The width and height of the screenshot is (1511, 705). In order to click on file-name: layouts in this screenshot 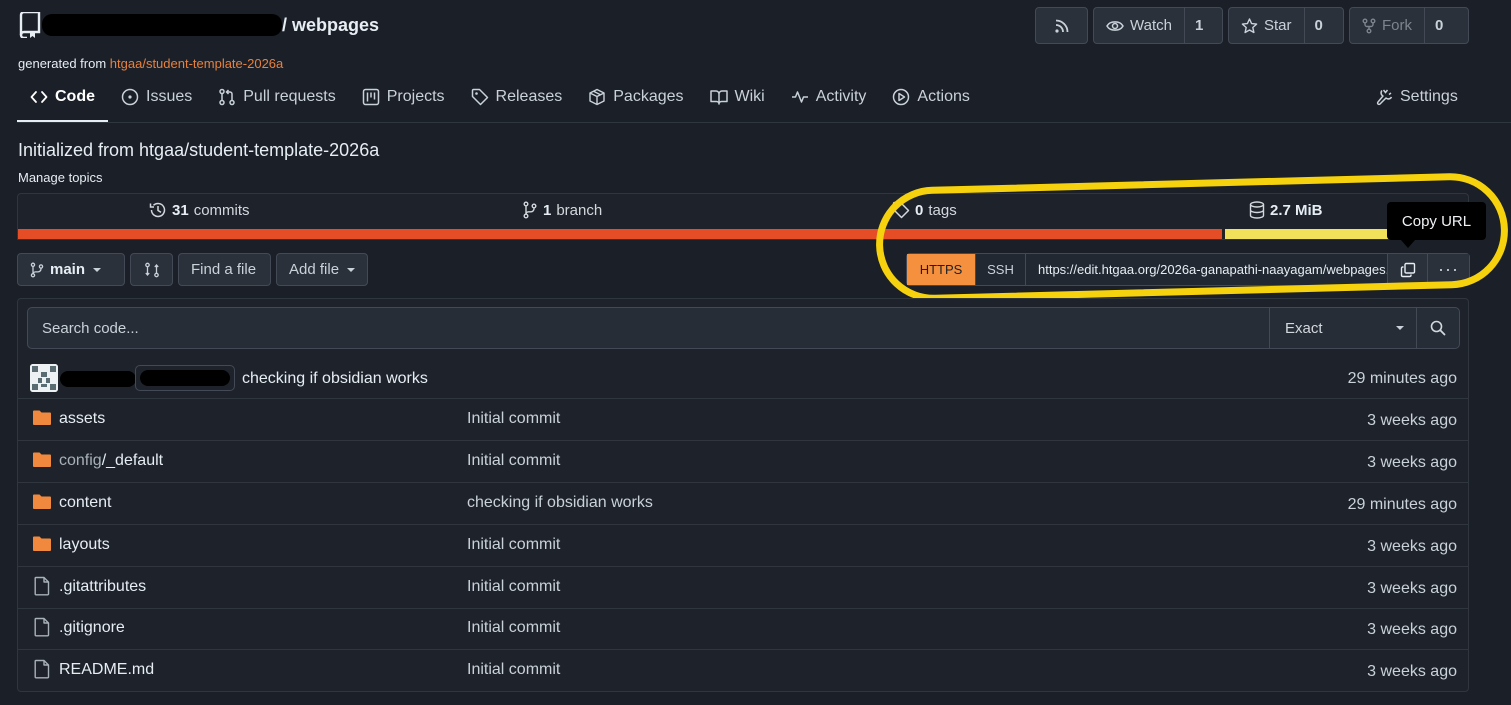, I will do `click(84, 545)`.